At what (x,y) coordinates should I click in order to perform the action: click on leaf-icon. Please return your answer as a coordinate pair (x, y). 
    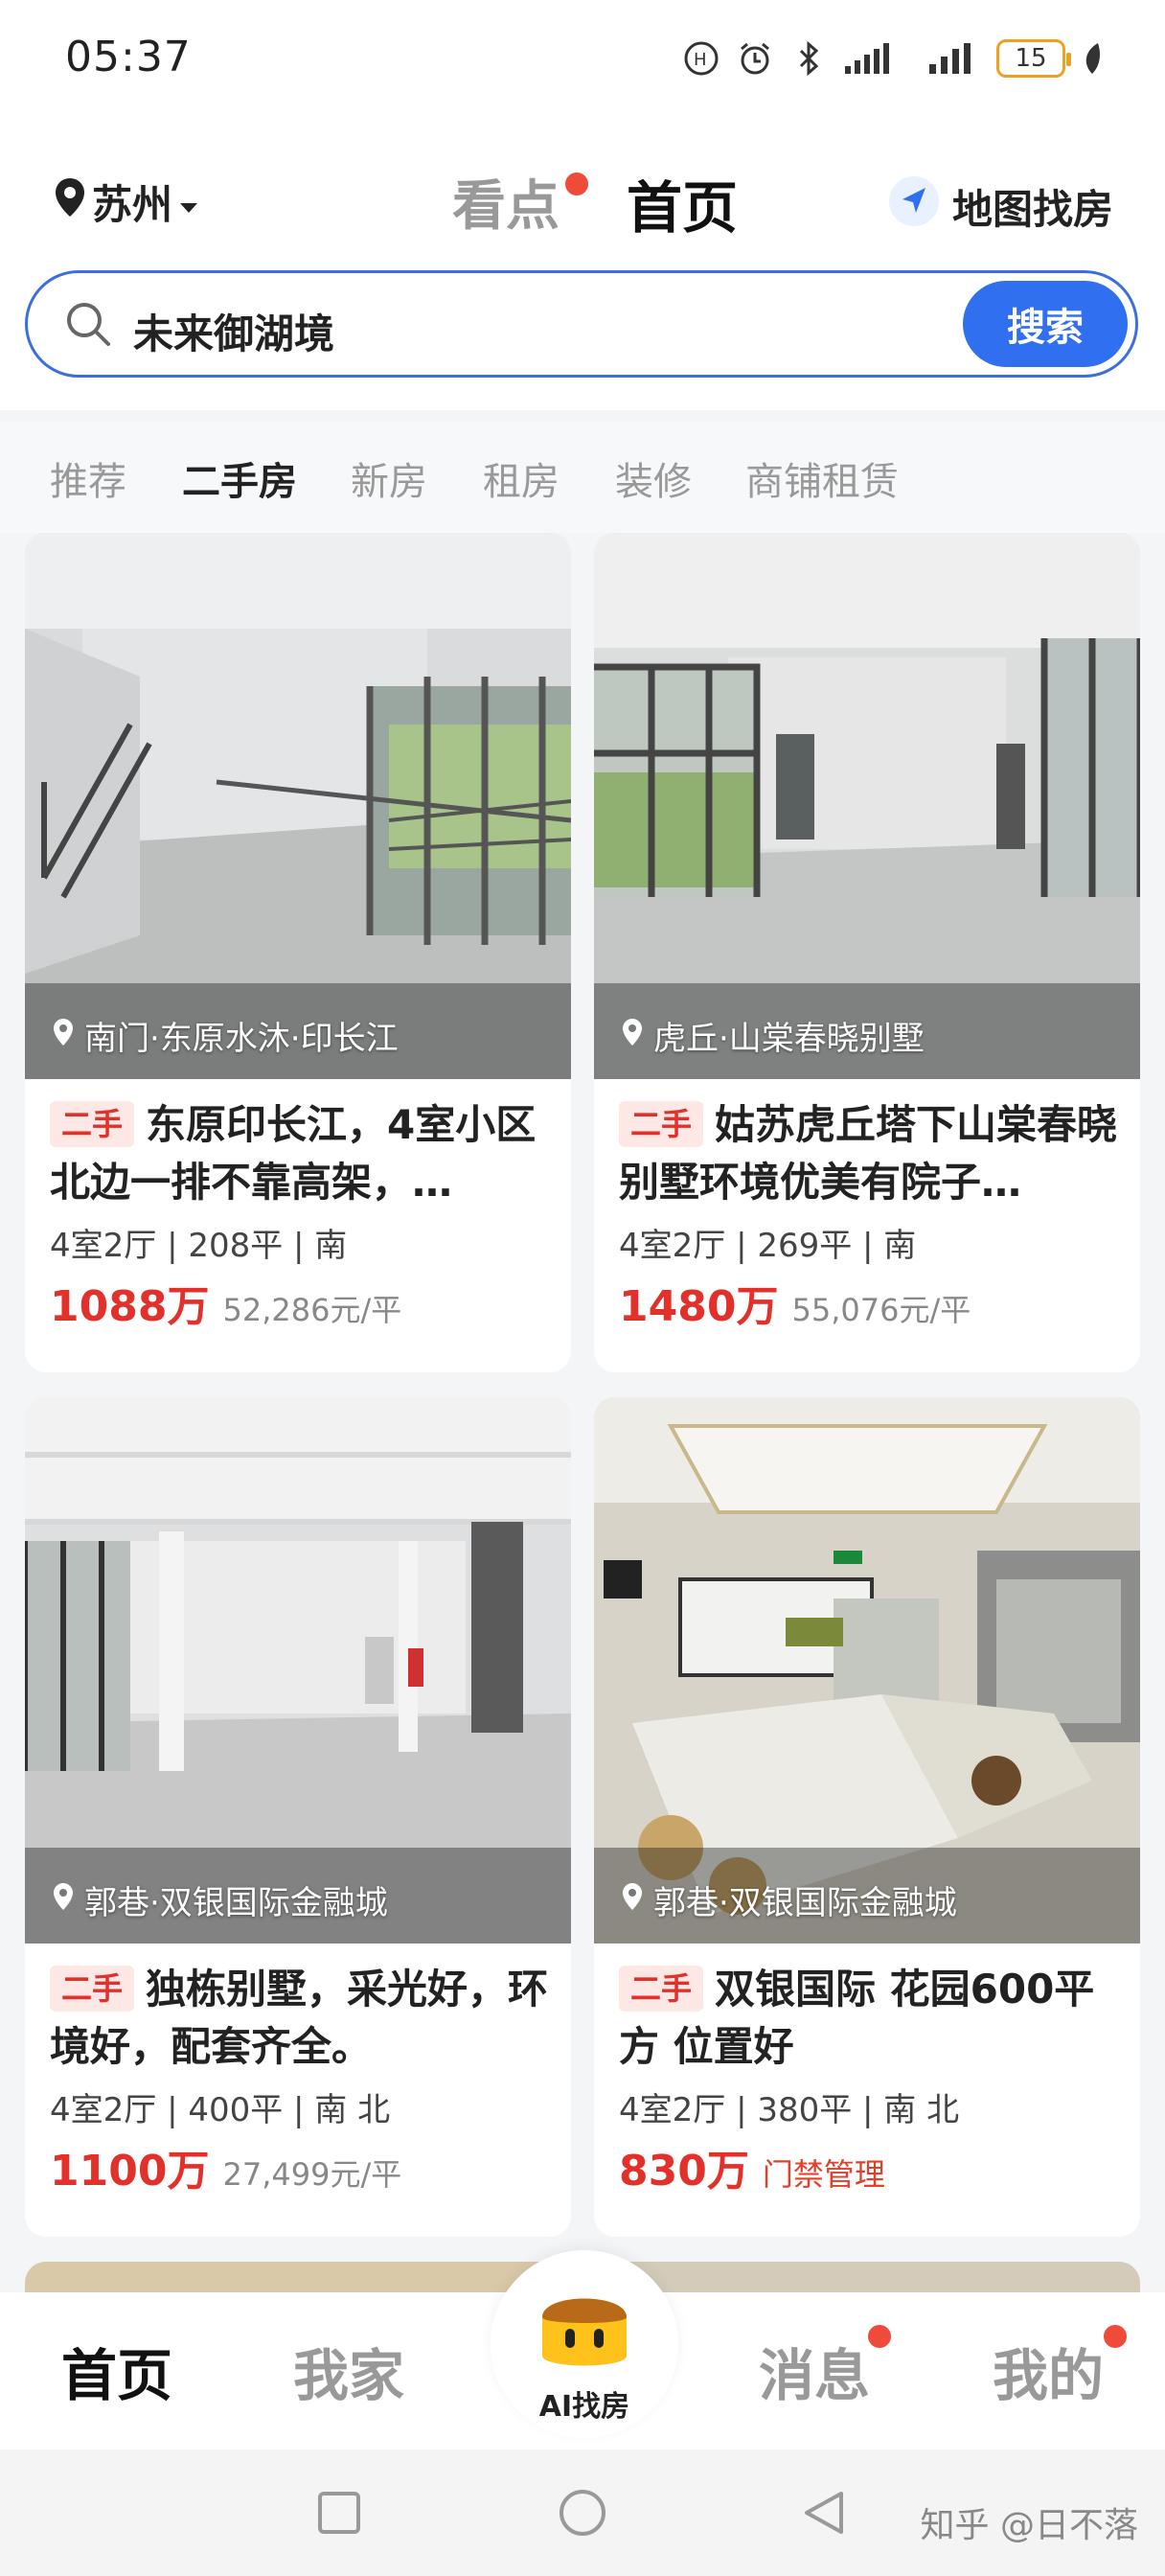
    Looking at the image, I should click on (1092, 58).